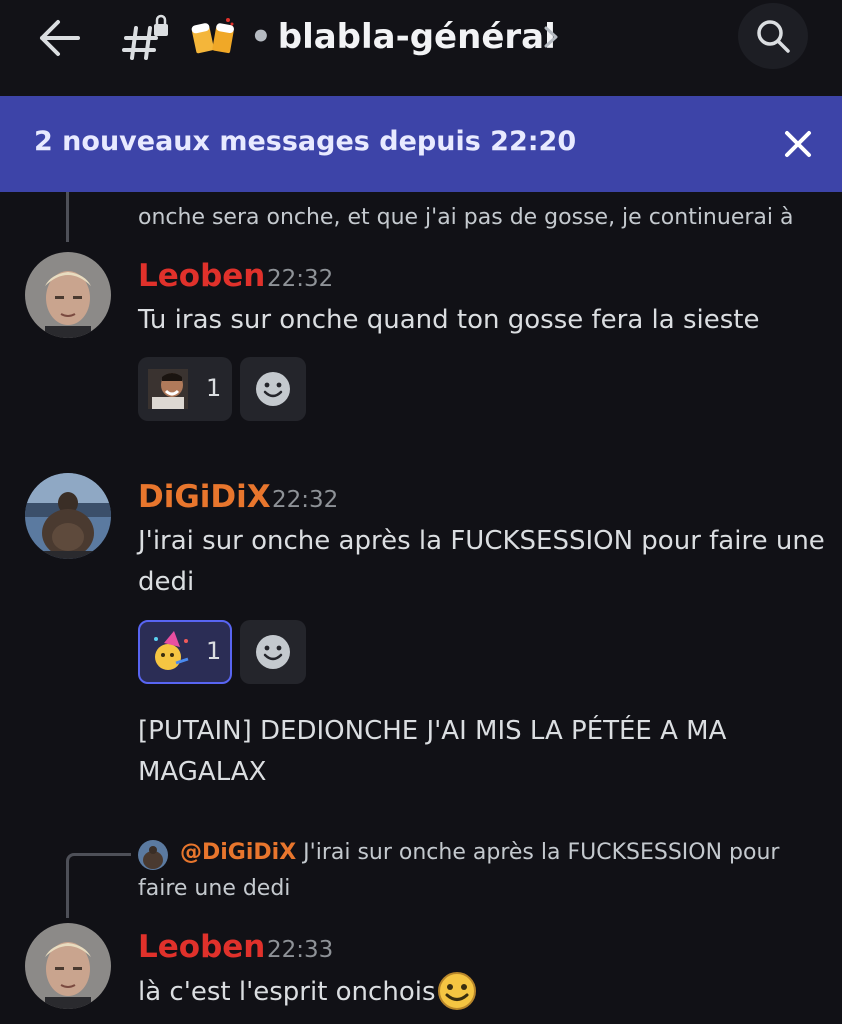  What do you see at coordinates (238, 852) in the screenshot?
I see `reply-mention: @DiGiDiX` at bounding box center [238, 852].